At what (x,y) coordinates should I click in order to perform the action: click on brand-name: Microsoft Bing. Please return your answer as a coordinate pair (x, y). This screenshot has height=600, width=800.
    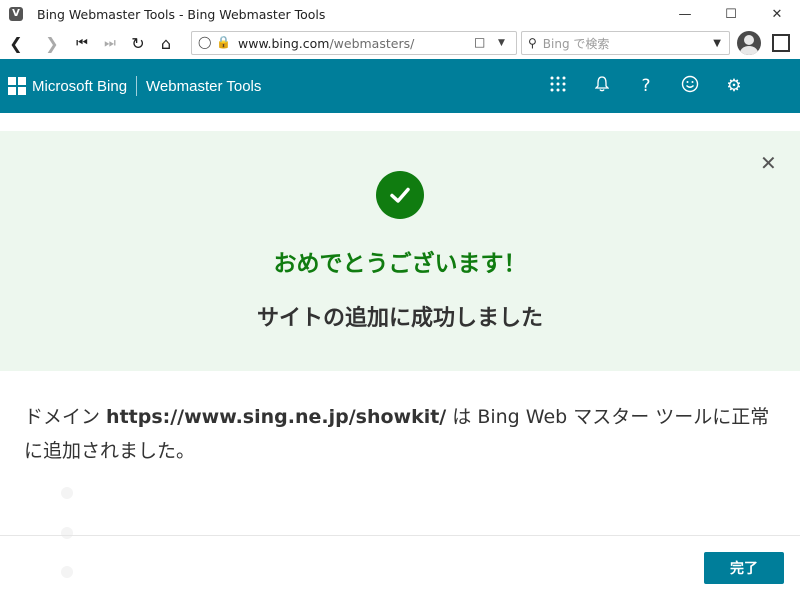
    Looking at the image, I should click on (79, 86).